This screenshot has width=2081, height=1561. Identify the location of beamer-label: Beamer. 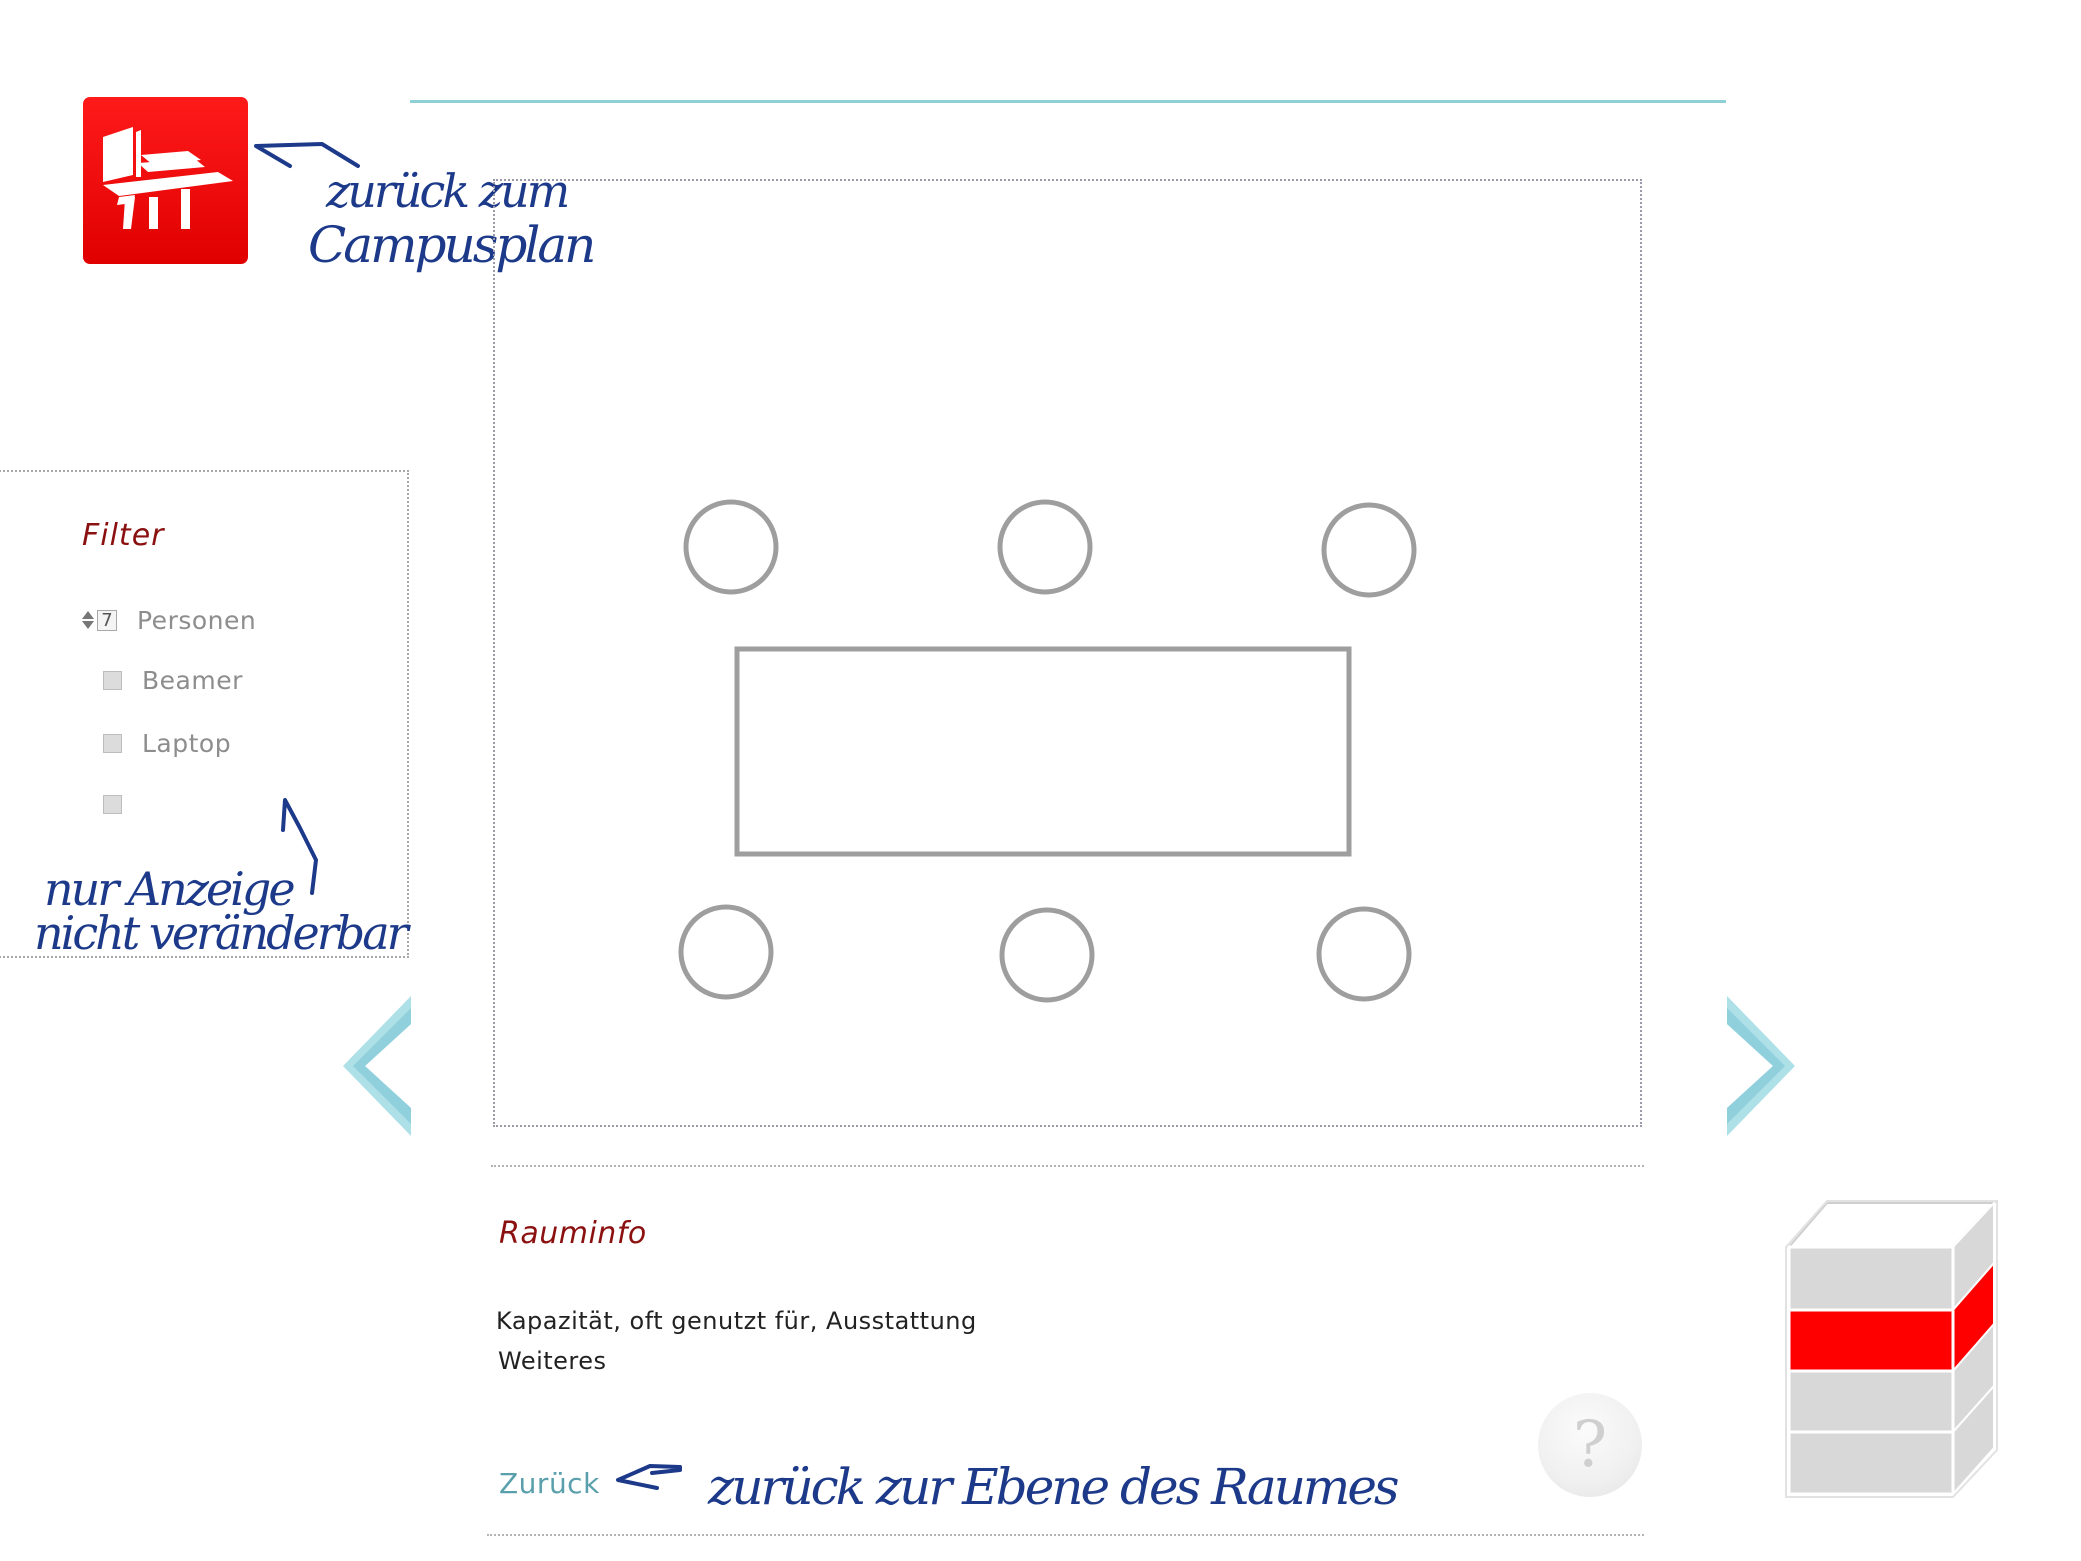
(192, 680).